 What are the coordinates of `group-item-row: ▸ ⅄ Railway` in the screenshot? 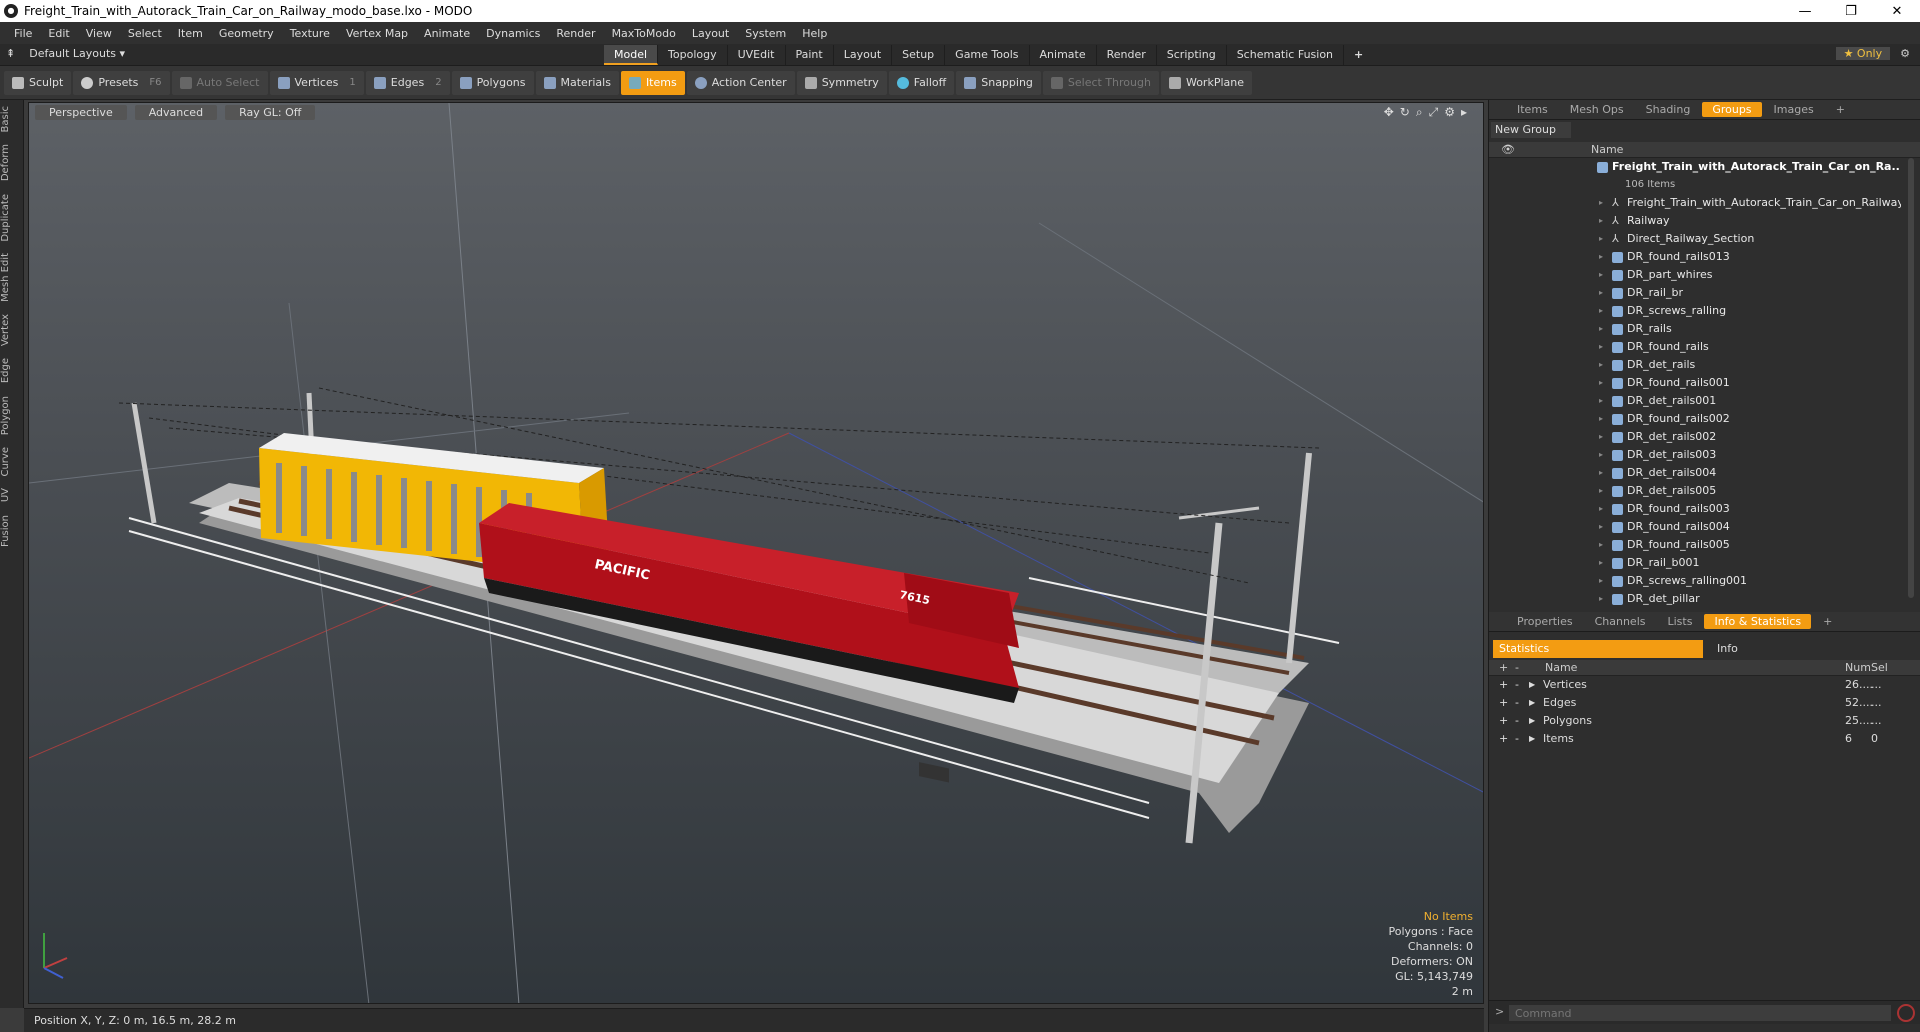 It's located at (1695, 221).